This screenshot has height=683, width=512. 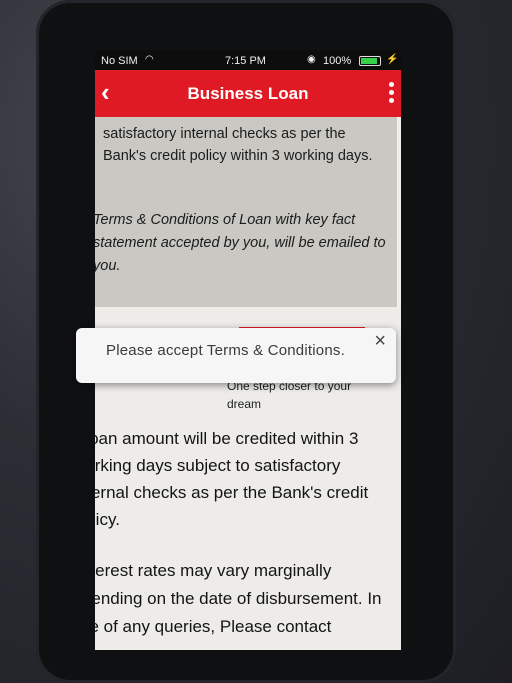 I want to click on battery-percentage: 100%, so click(x=337, y=61).